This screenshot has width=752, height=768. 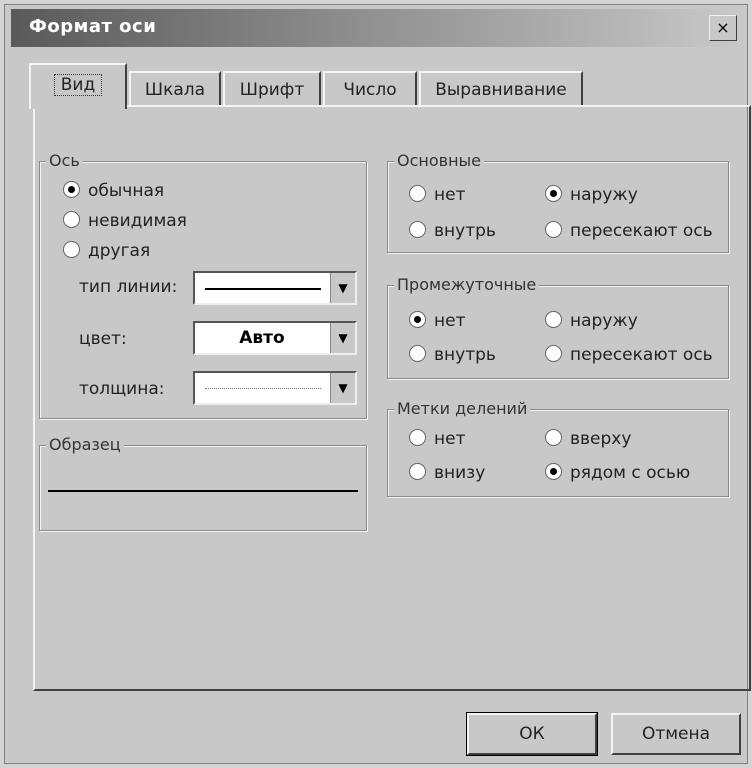 I want to click on line-weight-preview, so click(x=263, y=388).